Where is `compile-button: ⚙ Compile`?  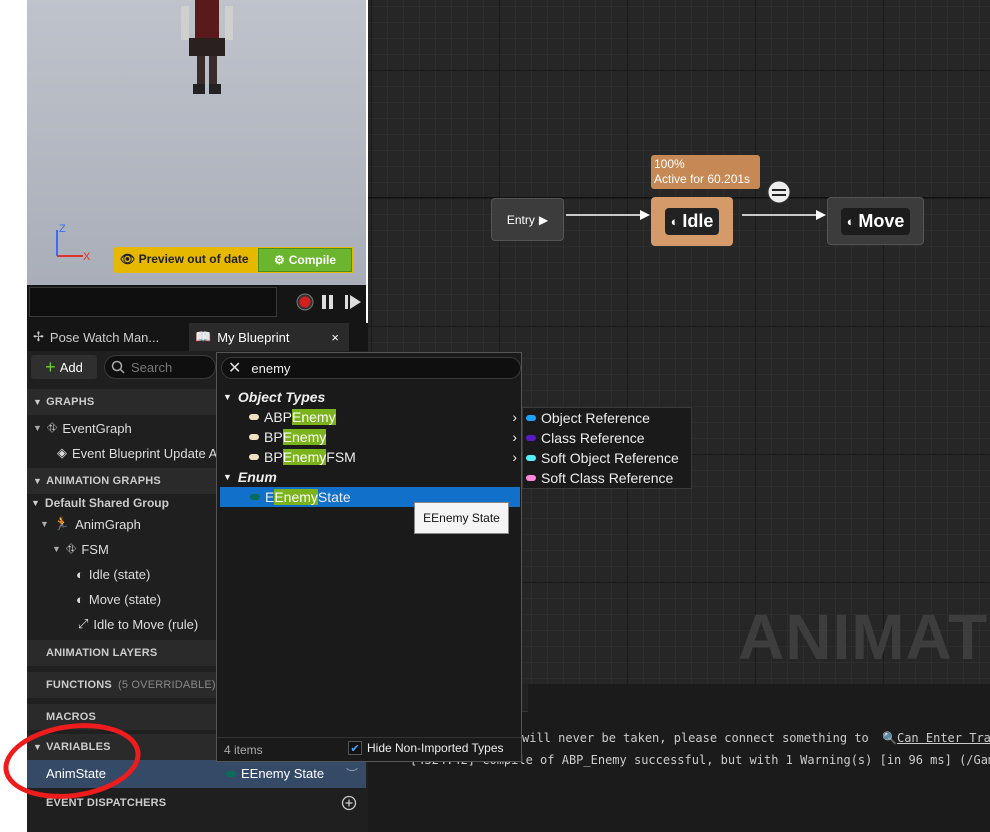
compile-button: ⚙ Compile is located at coordinates (305, 260).